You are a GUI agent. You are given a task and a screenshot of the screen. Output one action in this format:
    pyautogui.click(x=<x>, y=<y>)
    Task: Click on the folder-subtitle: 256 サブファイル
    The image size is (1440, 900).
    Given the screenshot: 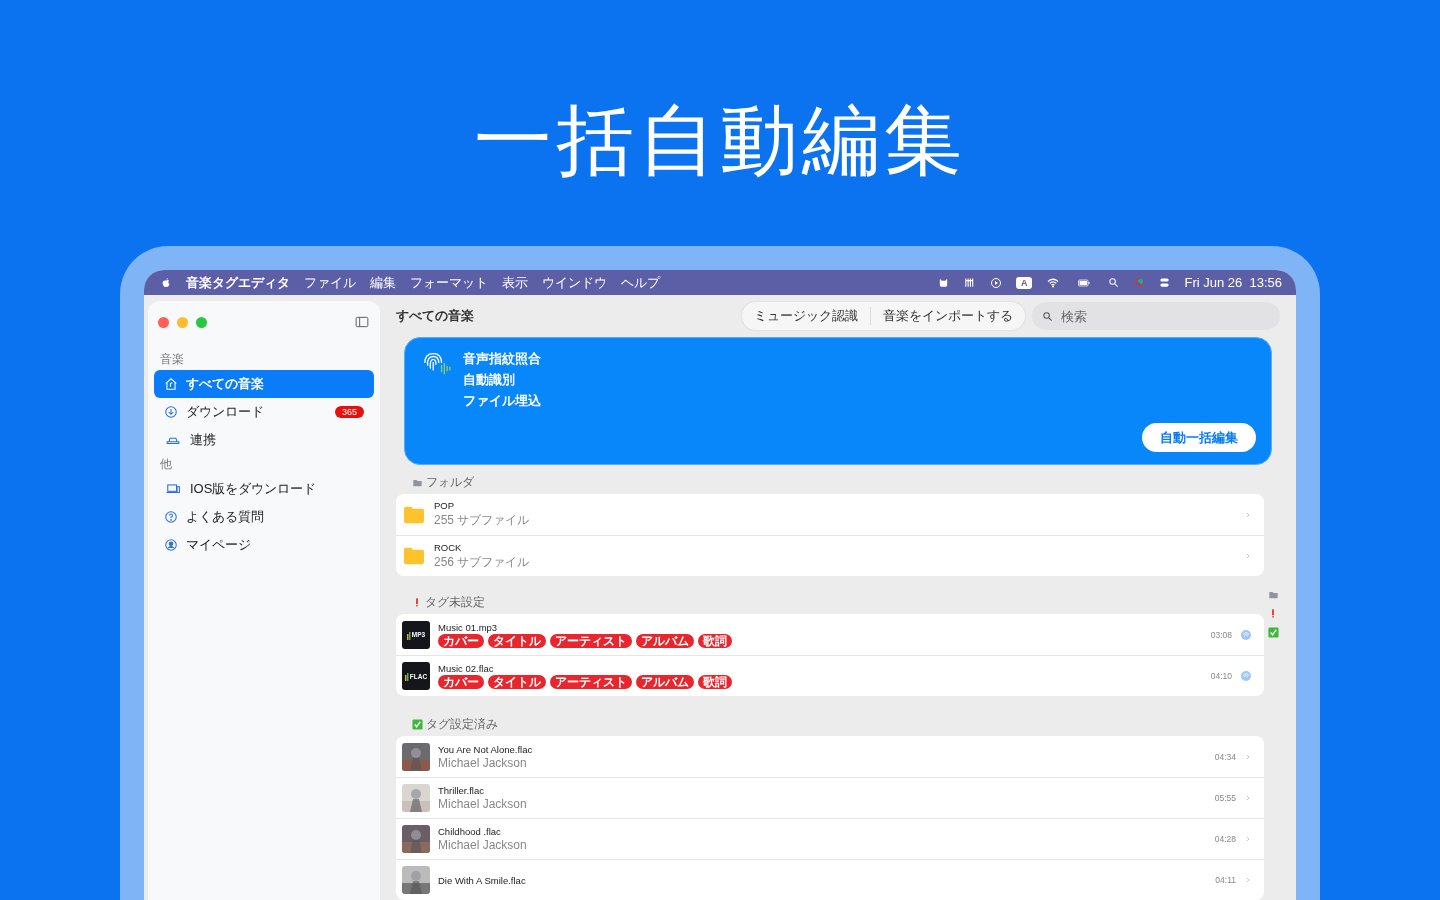 What is the action you would take?
    pyautogui.click(x=482, y=562)
    